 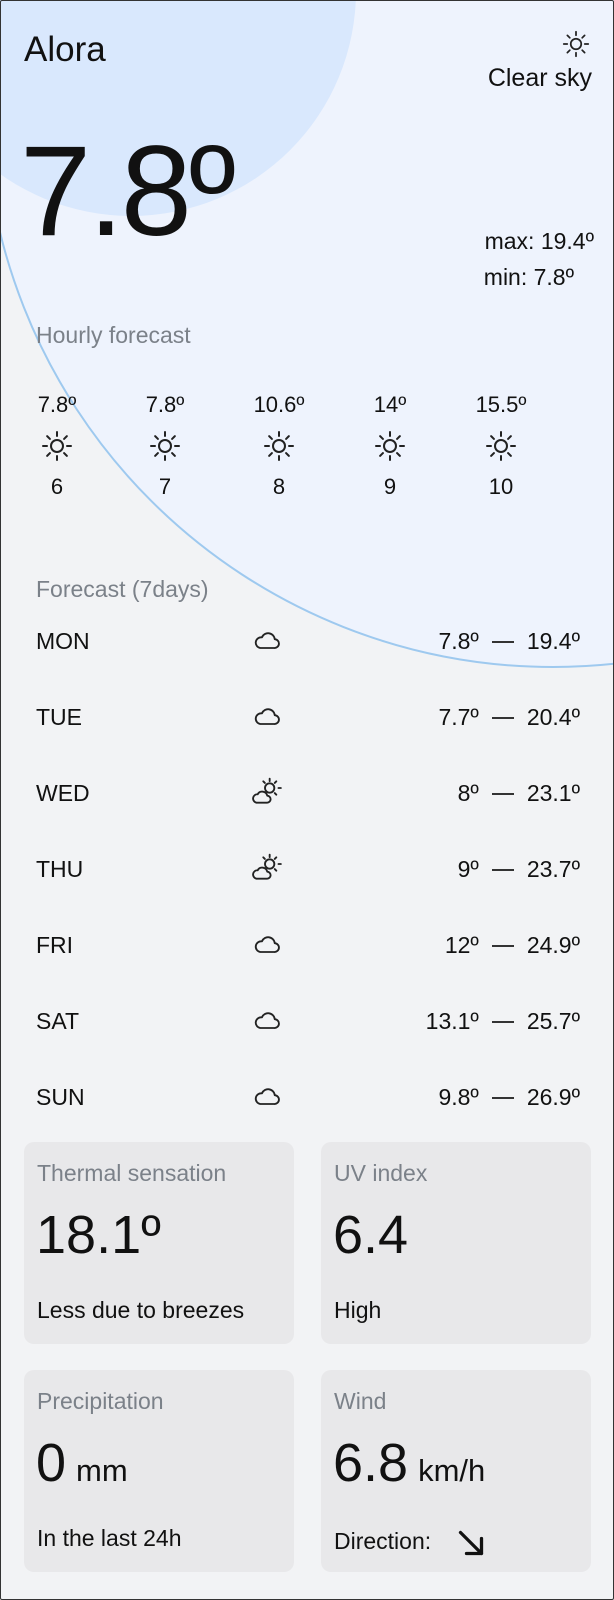 What do you see at coordinates (390, 404) in the screenshot?
I see `hourly-temperature: 14º` at bounding box center [390, 404].